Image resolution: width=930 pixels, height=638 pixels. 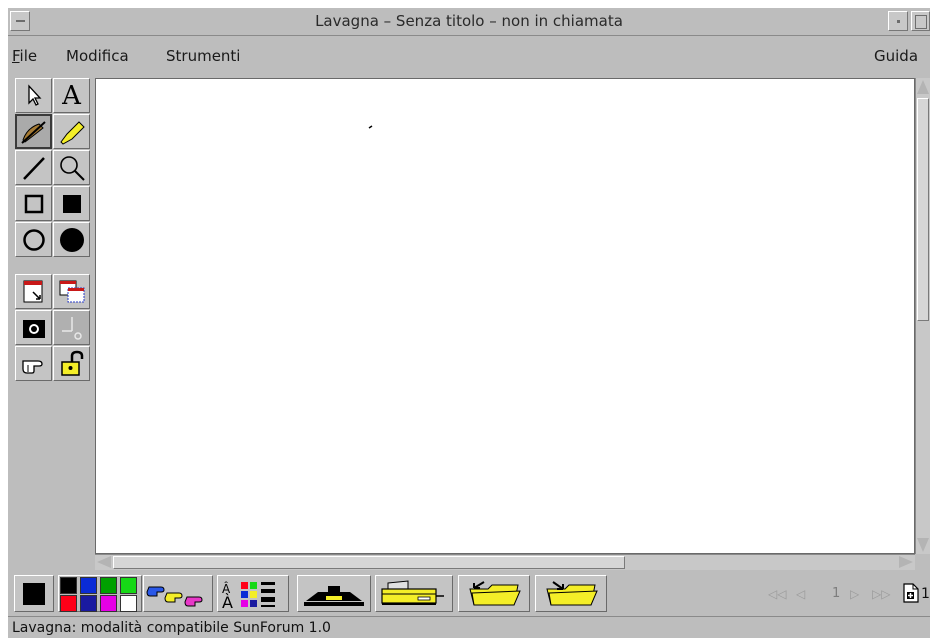 I want to click on rectangle-outline-icon, so click(x=33, y=203).